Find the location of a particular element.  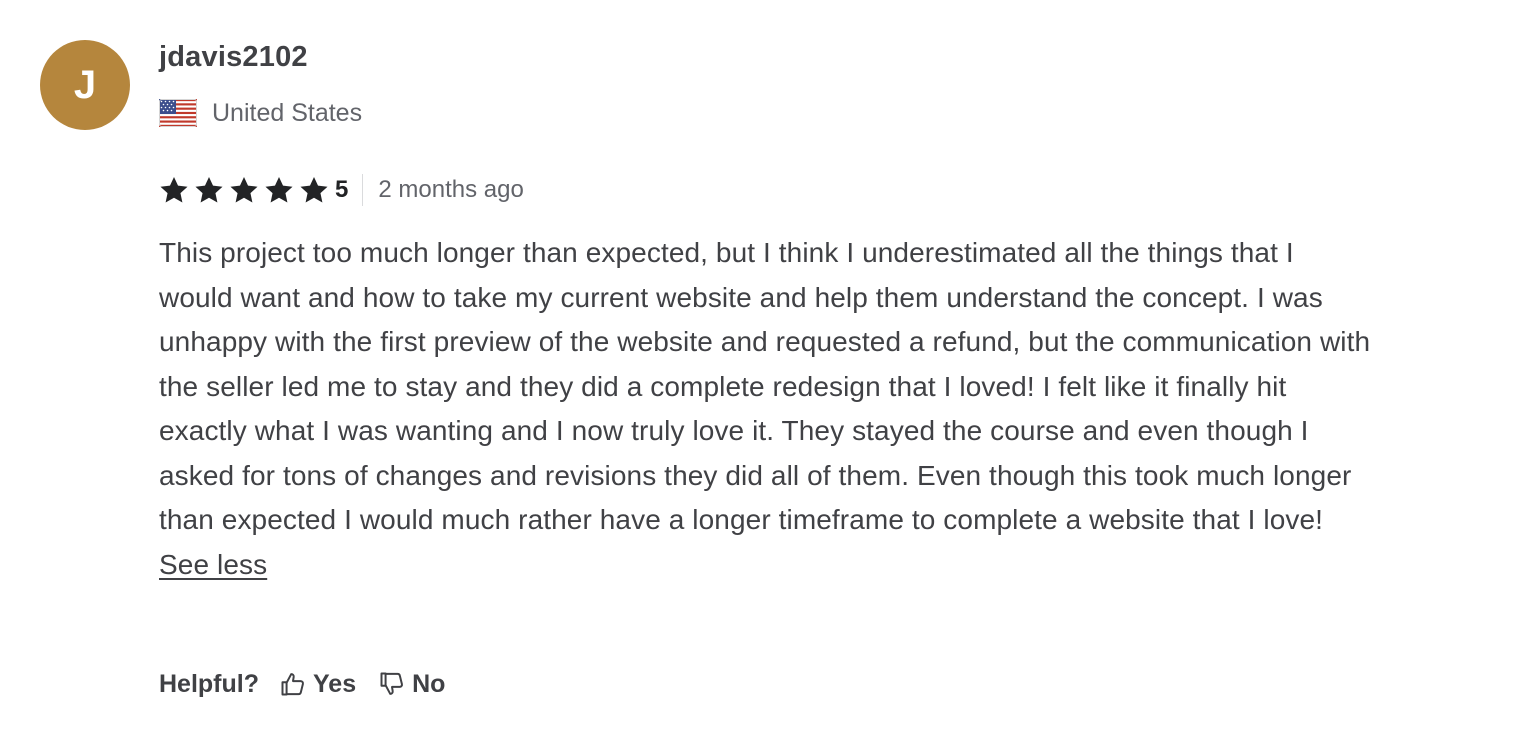

review-date: 2 months ago is located at coordinates (451, 189).